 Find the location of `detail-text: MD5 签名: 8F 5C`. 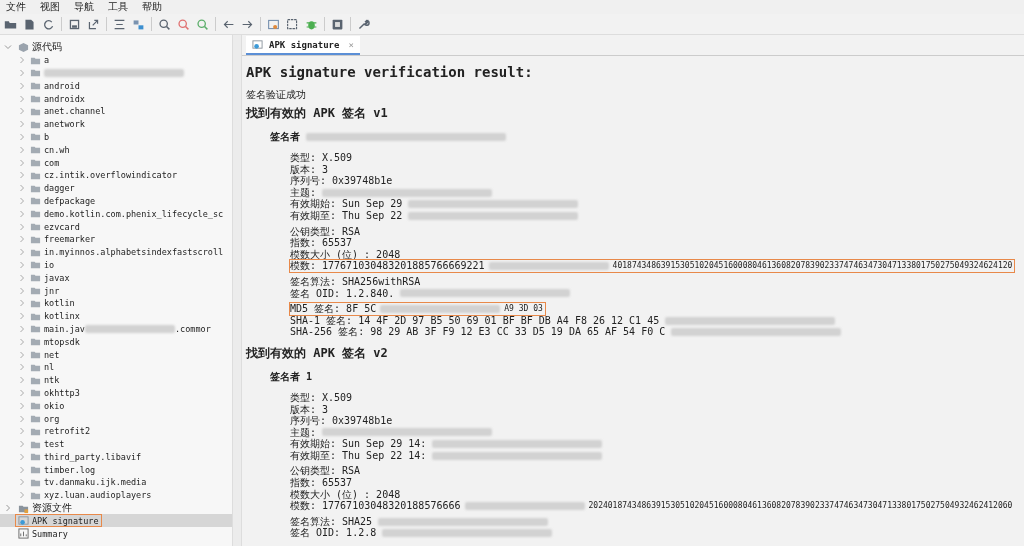

detail-text: MD5 签名: 8F 5C is located at coordinates (333, 309).